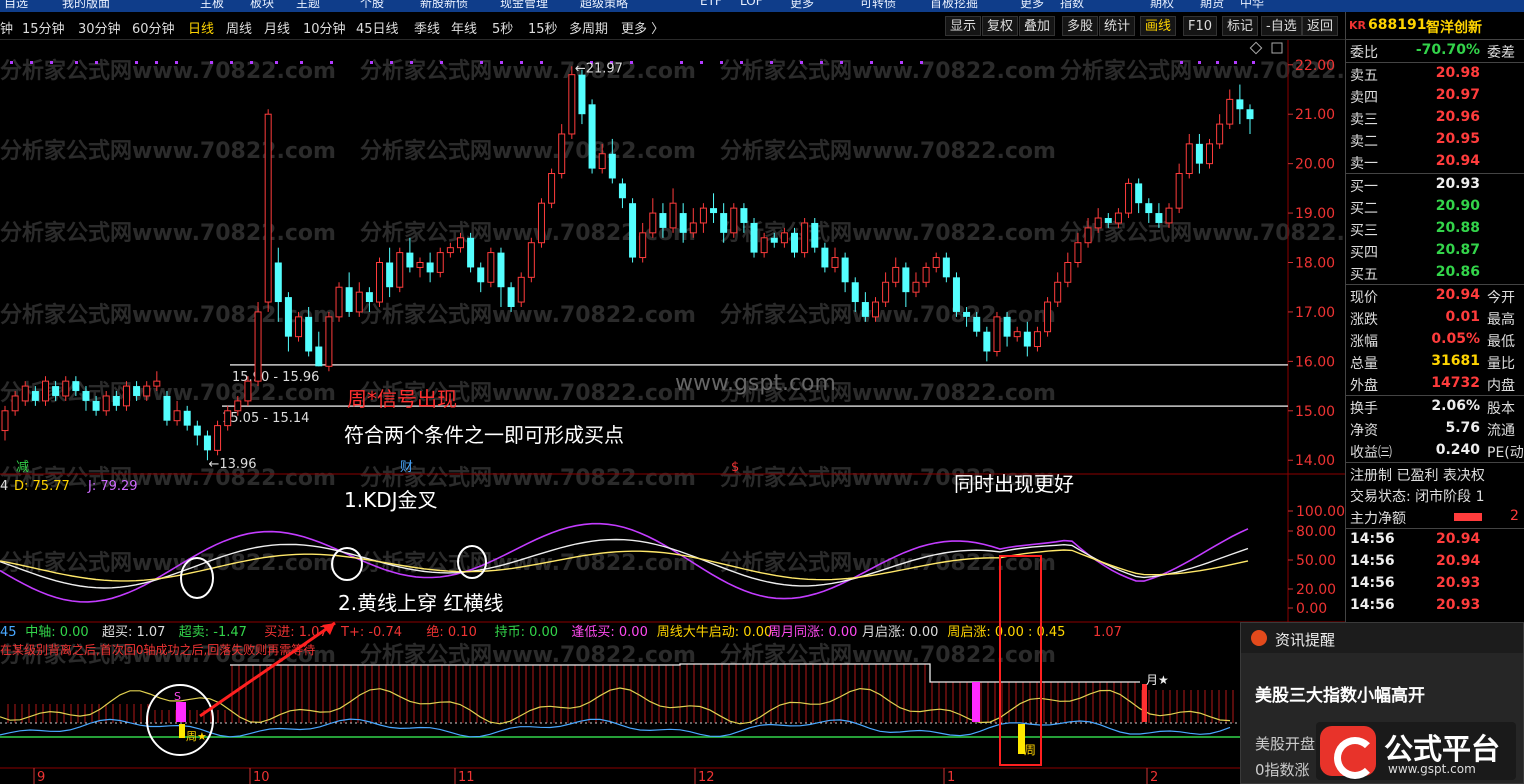 This screenshot has height=784, width=1524. I want to click on top-menu-item: 可转债, so click(878, 5).